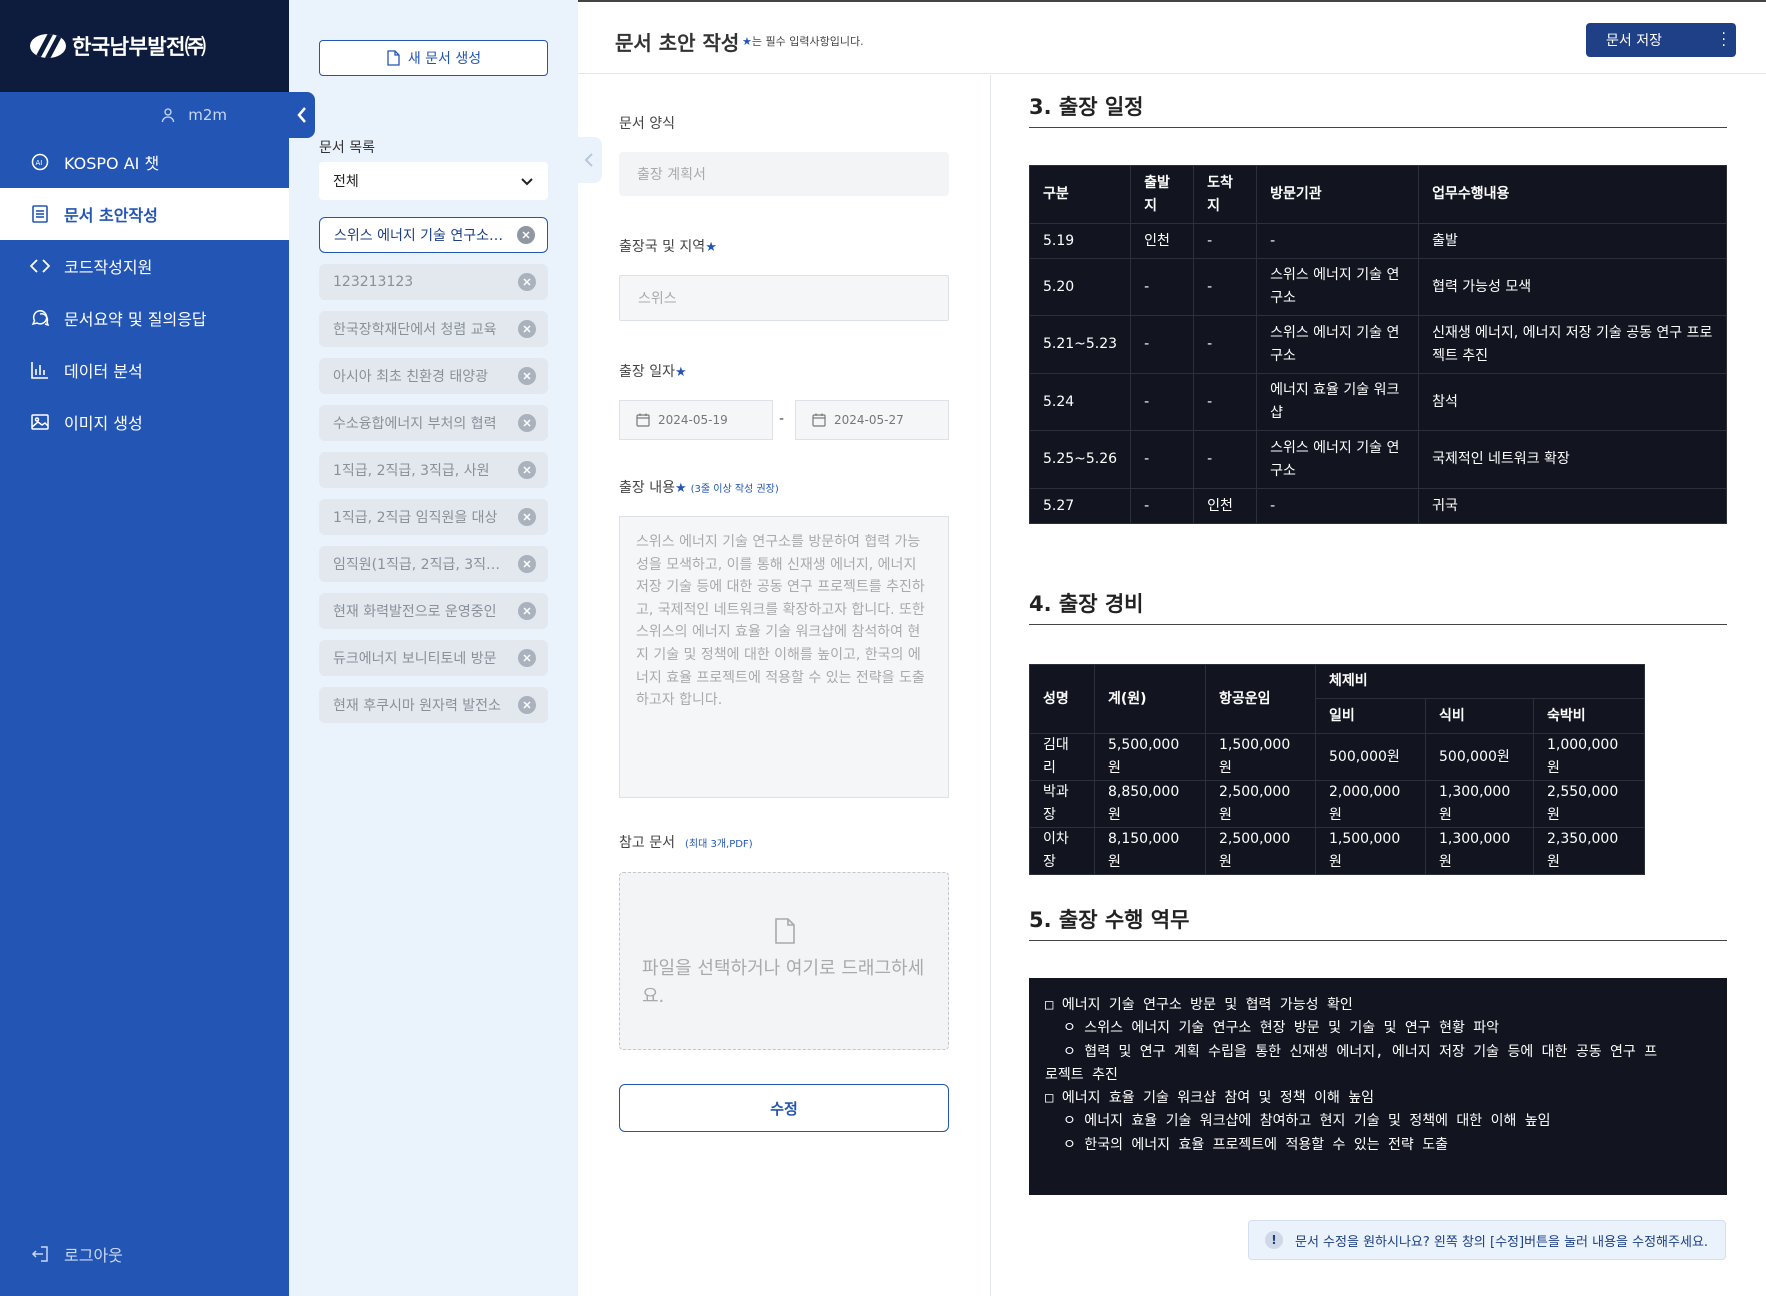  What do you see at coordinates (1572, 287) in the screenshot?
I see `table-cell: 협력 가능성 모색` at bounding box center [1572, 287].